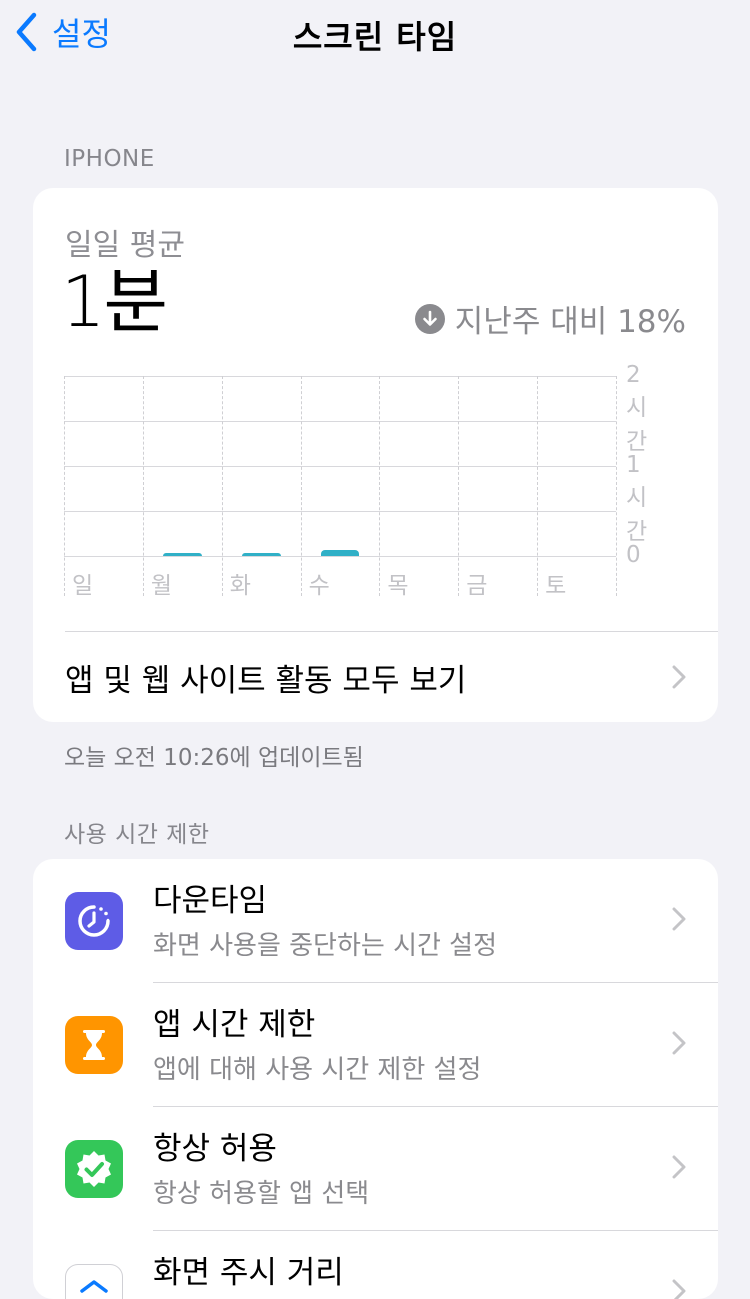  What do you see at coordinates (325, 946) in the screenshot?
I see `downtime-subtitle: 화면 사용을 중단하는 시간 설정` at bounding box center [325, 946].